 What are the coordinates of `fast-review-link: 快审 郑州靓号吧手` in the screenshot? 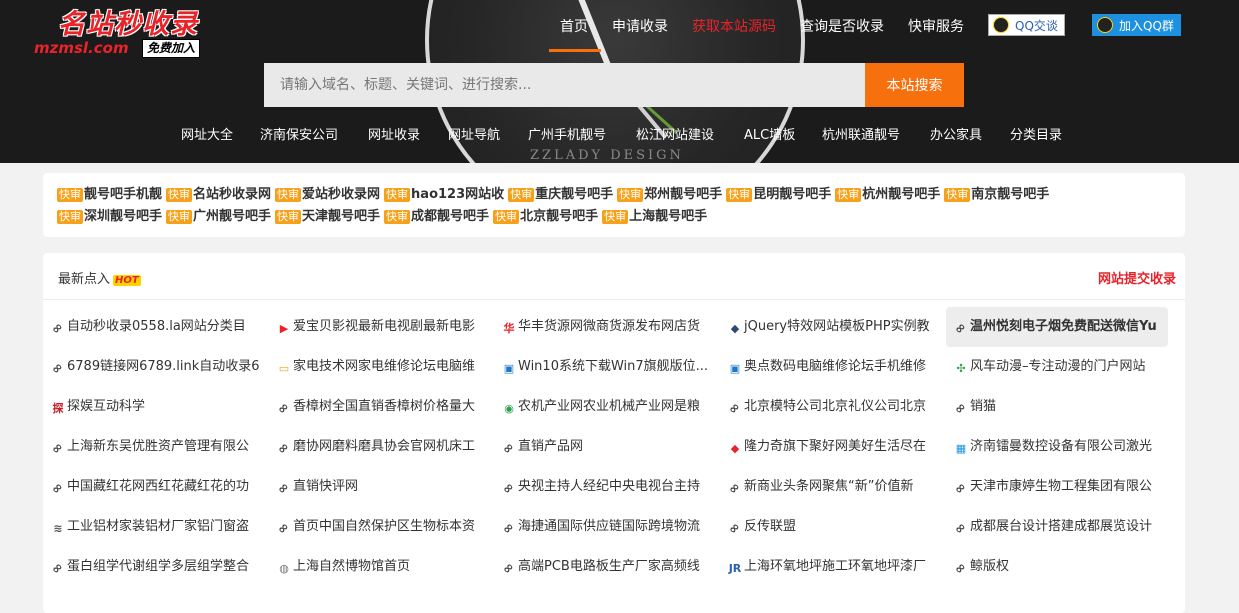 It's located at (669, 192).